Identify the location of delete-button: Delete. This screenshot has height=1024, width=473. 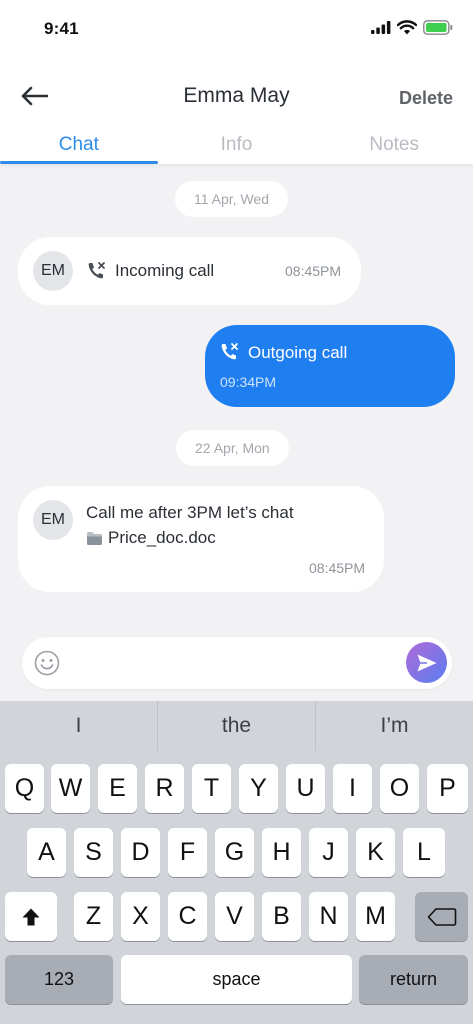
(426, 98).